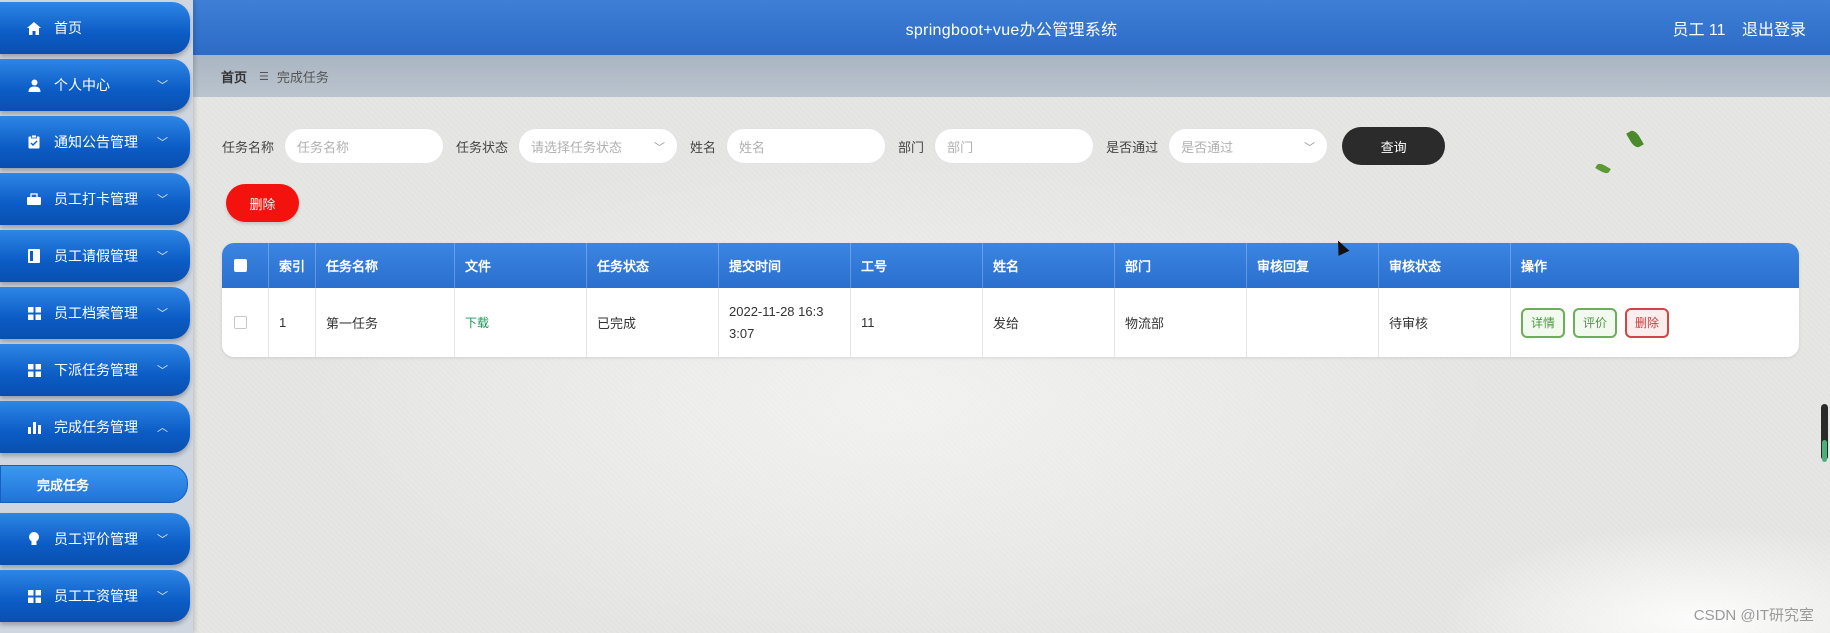 The width and height of the screenshot is (1830, 633). I want to click on download-link: 下载, so click(477, 322).